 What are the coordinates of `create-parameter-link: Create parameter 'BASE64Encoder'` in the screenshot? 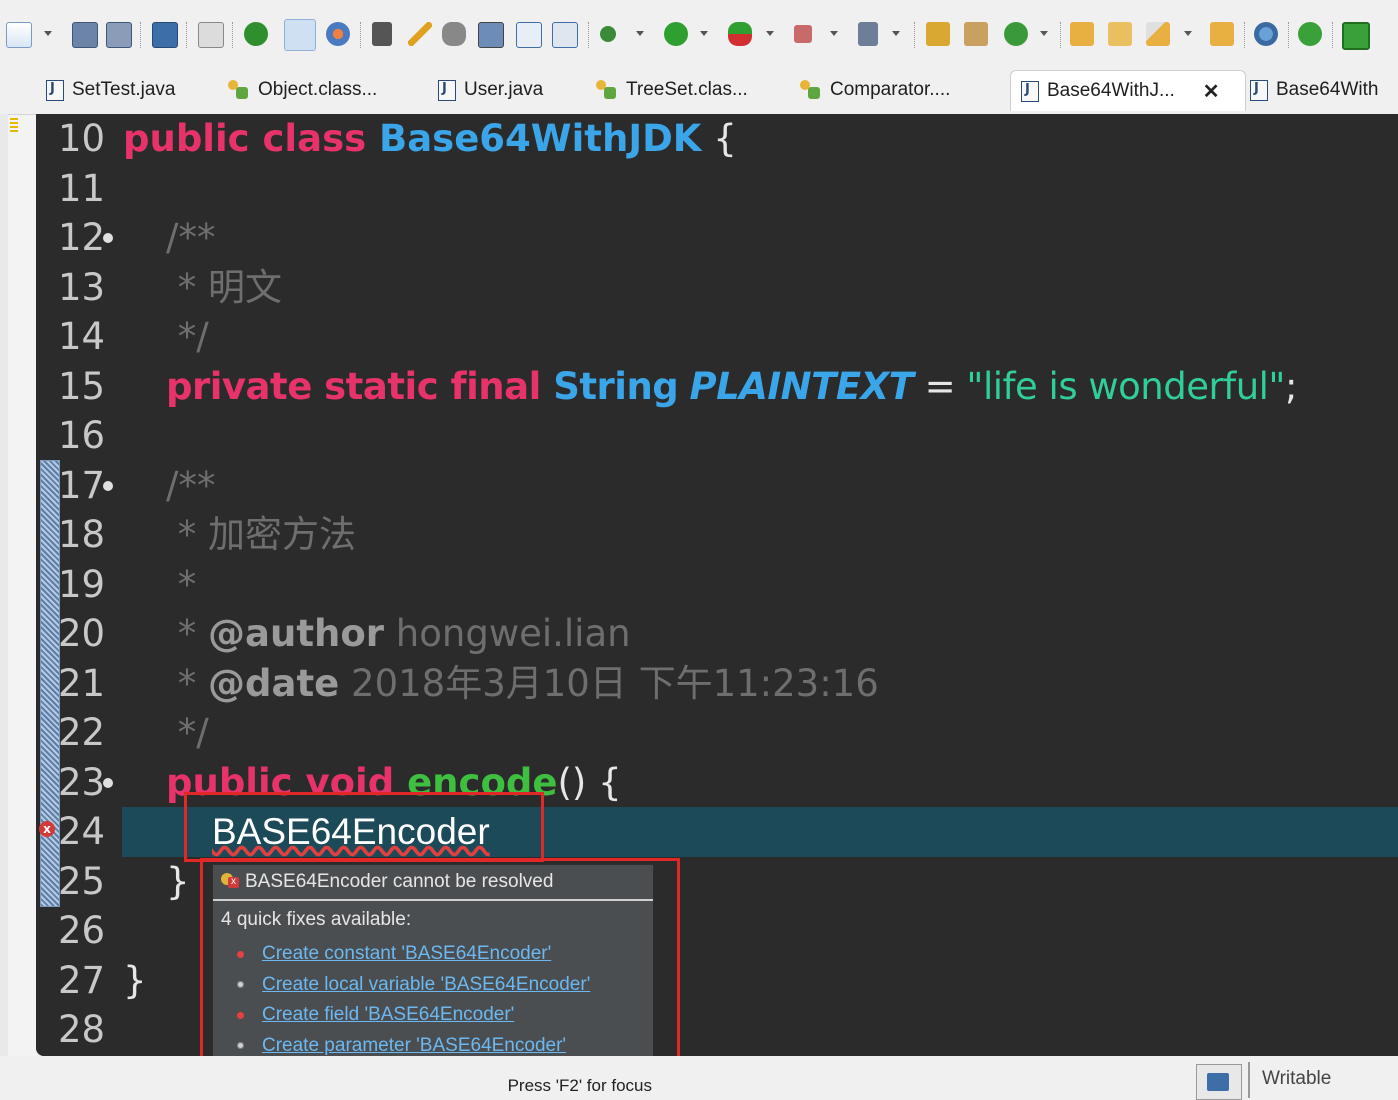 It's located at (414, 1046).